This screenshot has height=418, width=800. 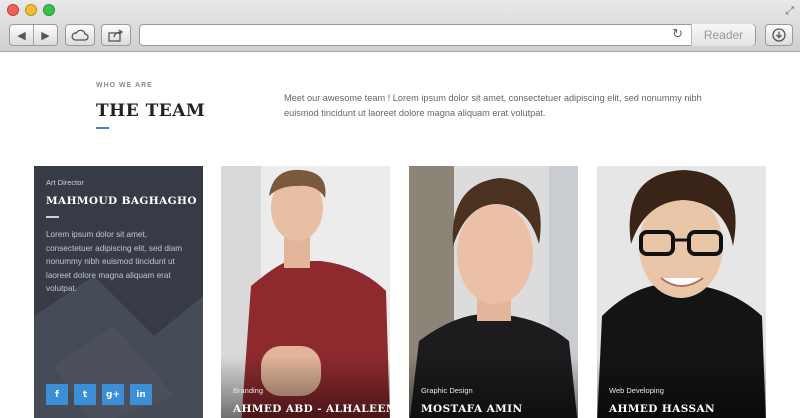 I want to click on back-icon: ◀, so click(x=21, y=35).